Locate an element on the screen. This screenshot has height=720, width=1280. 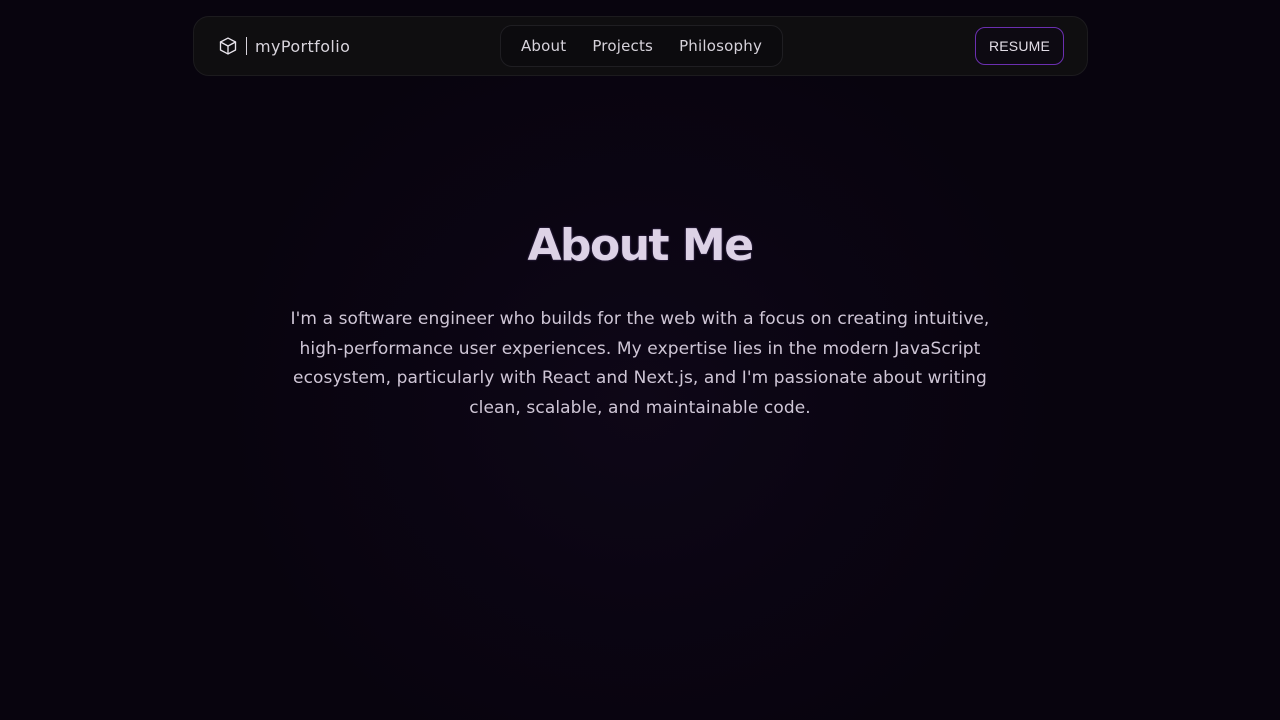
nav-link-about: About is located at coordinates (543, 46).